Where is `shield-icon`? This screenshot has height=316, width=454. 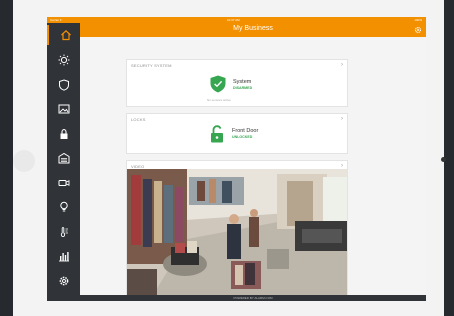 shield-icon is located at coordinates (63, 85).